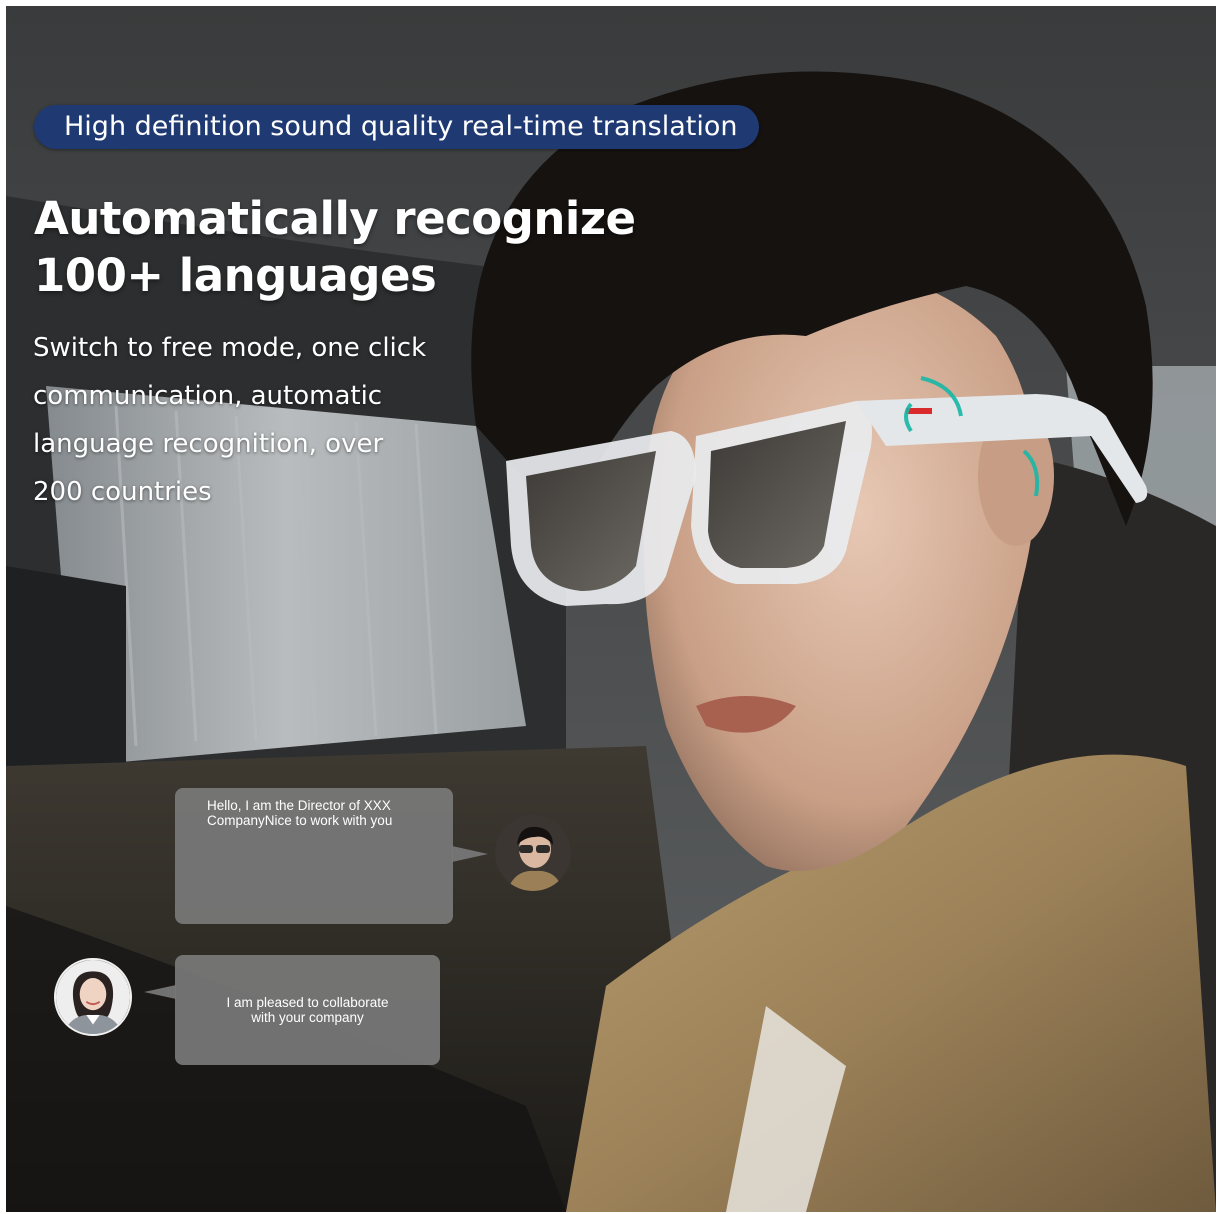 This screenshot has width=1218, height=1214. Describe the element at coordinates (344, 247) in the screenshot. I see `headline: Automatically recognize 100+ languages` at that location.